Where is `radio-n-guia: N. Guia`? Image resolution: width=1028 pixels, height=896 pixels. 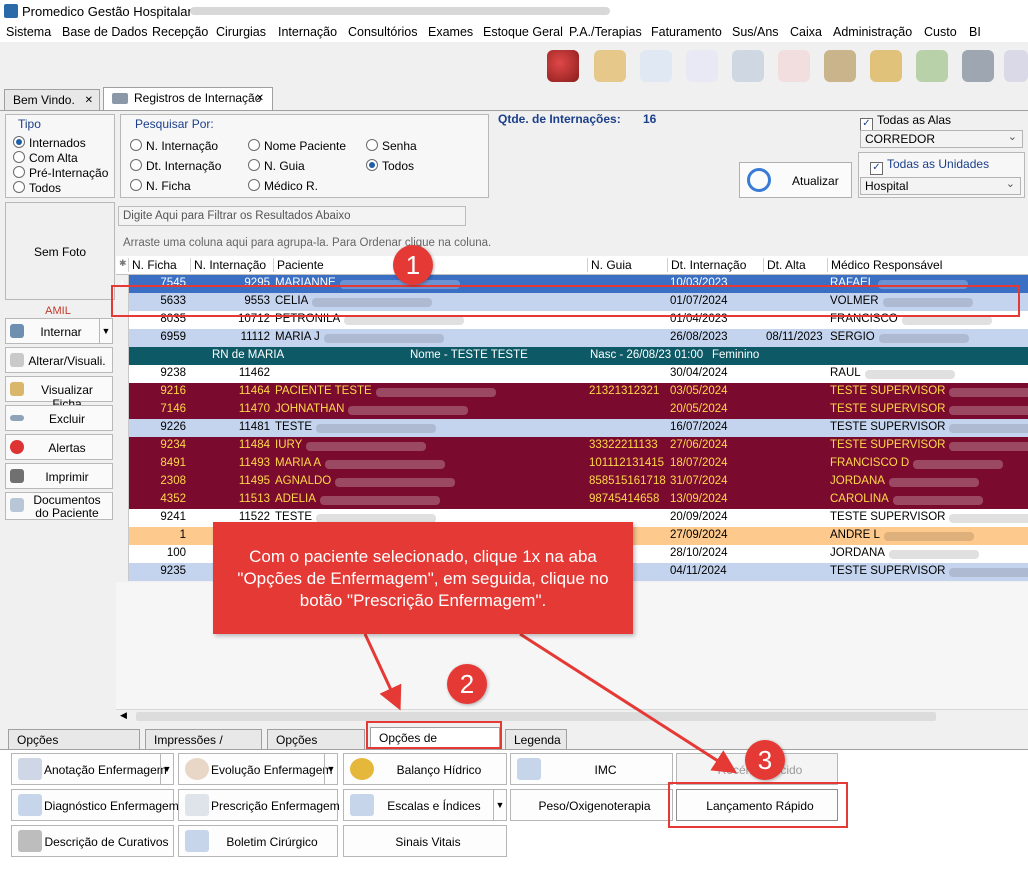
radio-n-guia: N. Guia is located at coordinates (276, 166).